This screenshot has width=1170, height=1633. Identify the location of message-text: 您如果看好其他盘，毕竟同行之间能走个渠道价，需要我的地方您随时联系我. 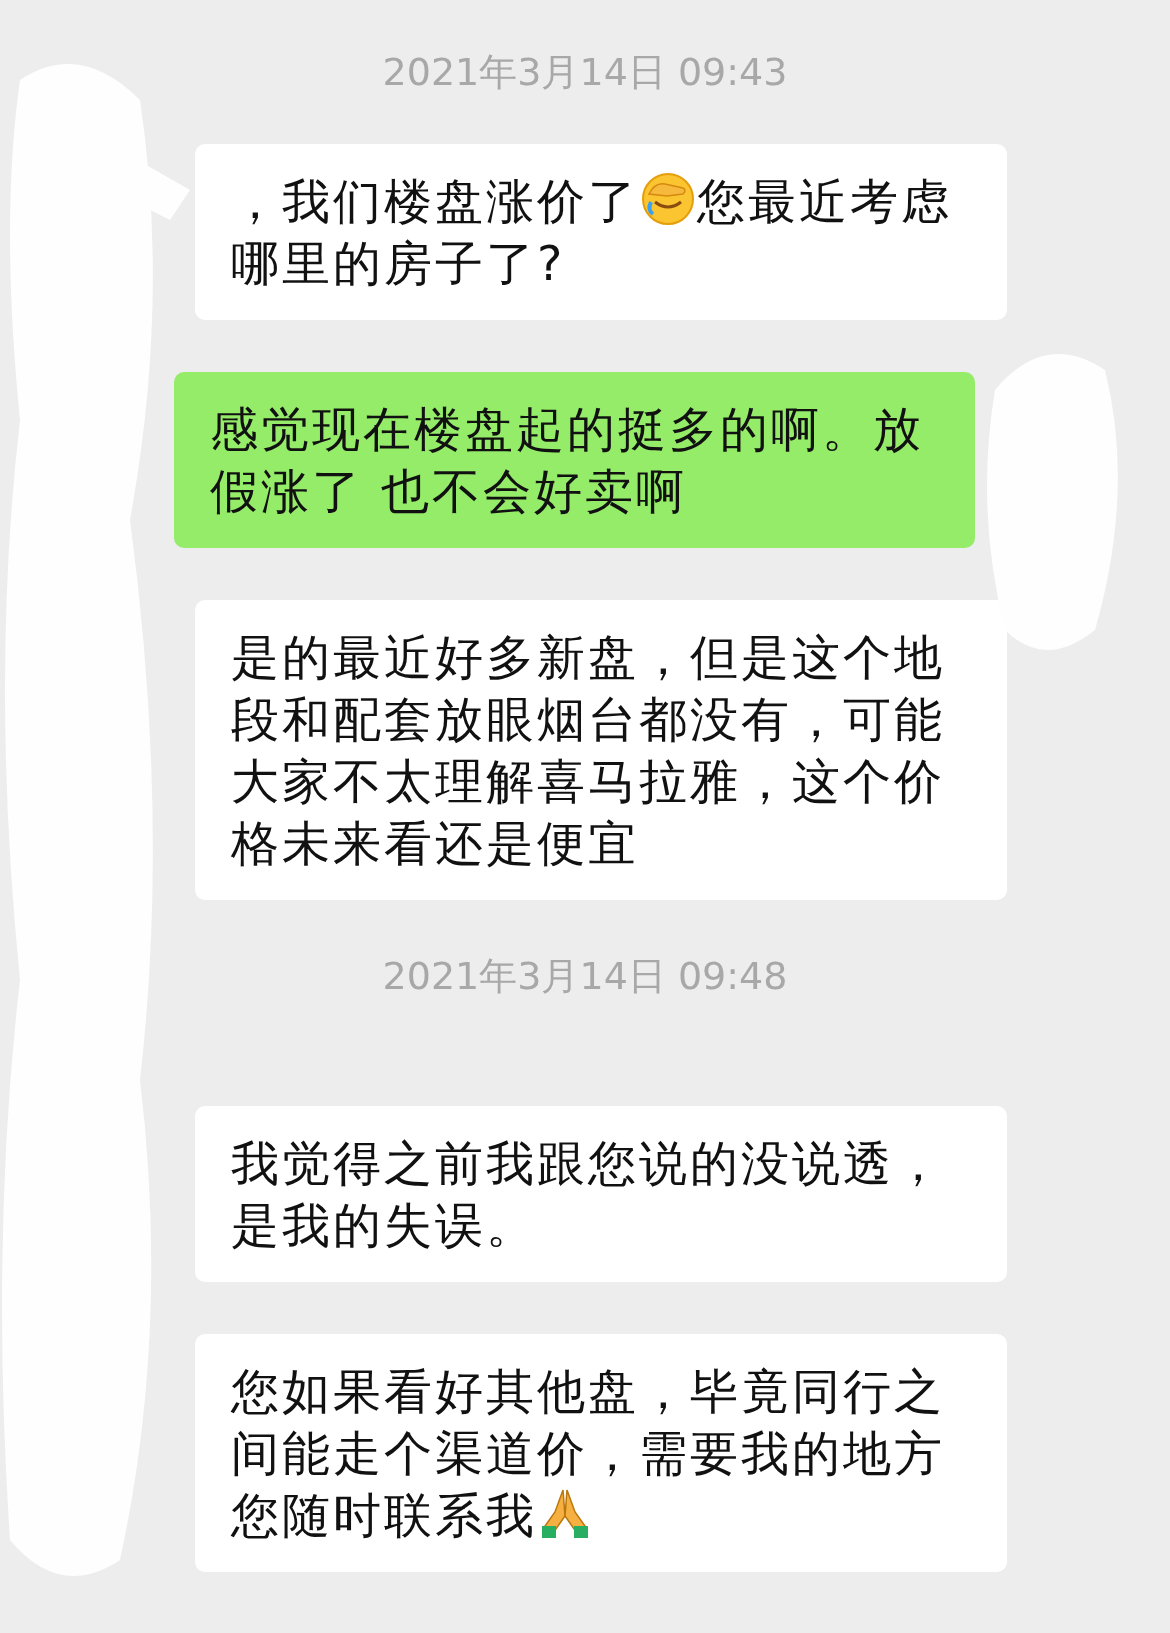
(588, 1453).